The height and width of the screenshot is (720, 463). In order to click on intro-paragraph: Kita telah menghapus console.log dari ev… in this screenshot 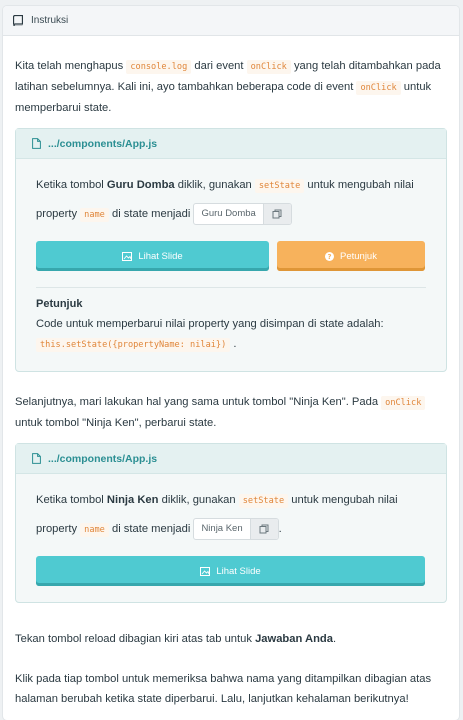, I will do `click(231, 87)`.